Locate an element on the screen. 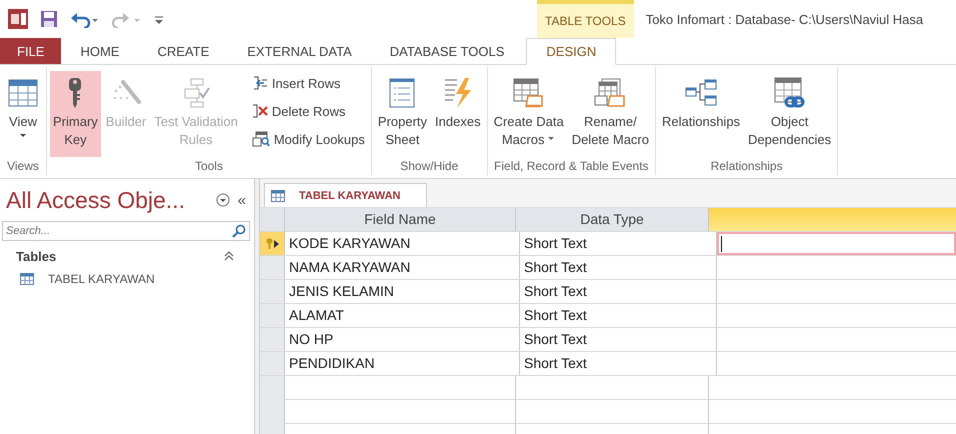 The width and height of the screenshot is (956, 434). row-selector is located at coordinates (272, 243).